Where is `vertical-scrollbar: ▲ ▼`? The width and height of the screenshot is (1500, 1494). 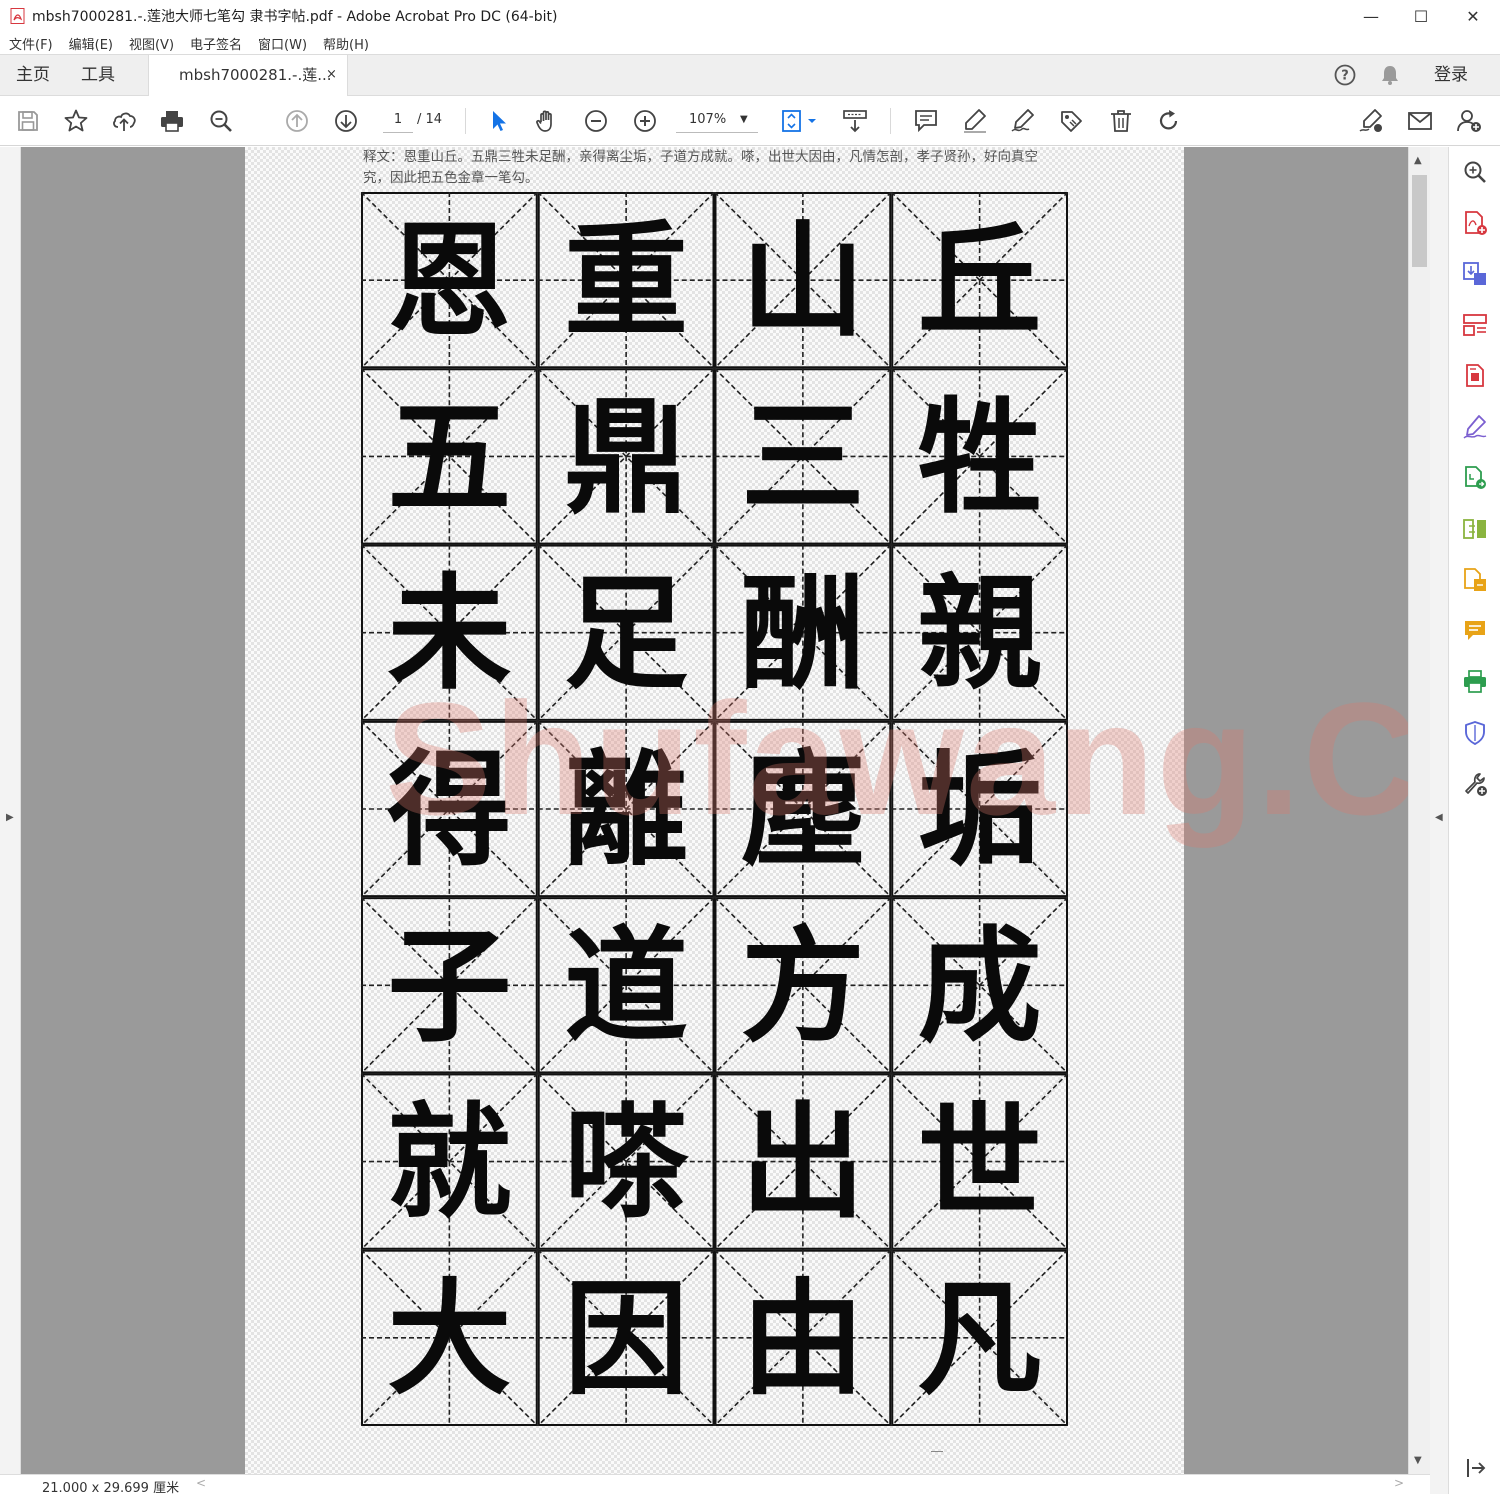 vertical-scrollbar: ▲ ▼ is located at coordinates (1419, 810).